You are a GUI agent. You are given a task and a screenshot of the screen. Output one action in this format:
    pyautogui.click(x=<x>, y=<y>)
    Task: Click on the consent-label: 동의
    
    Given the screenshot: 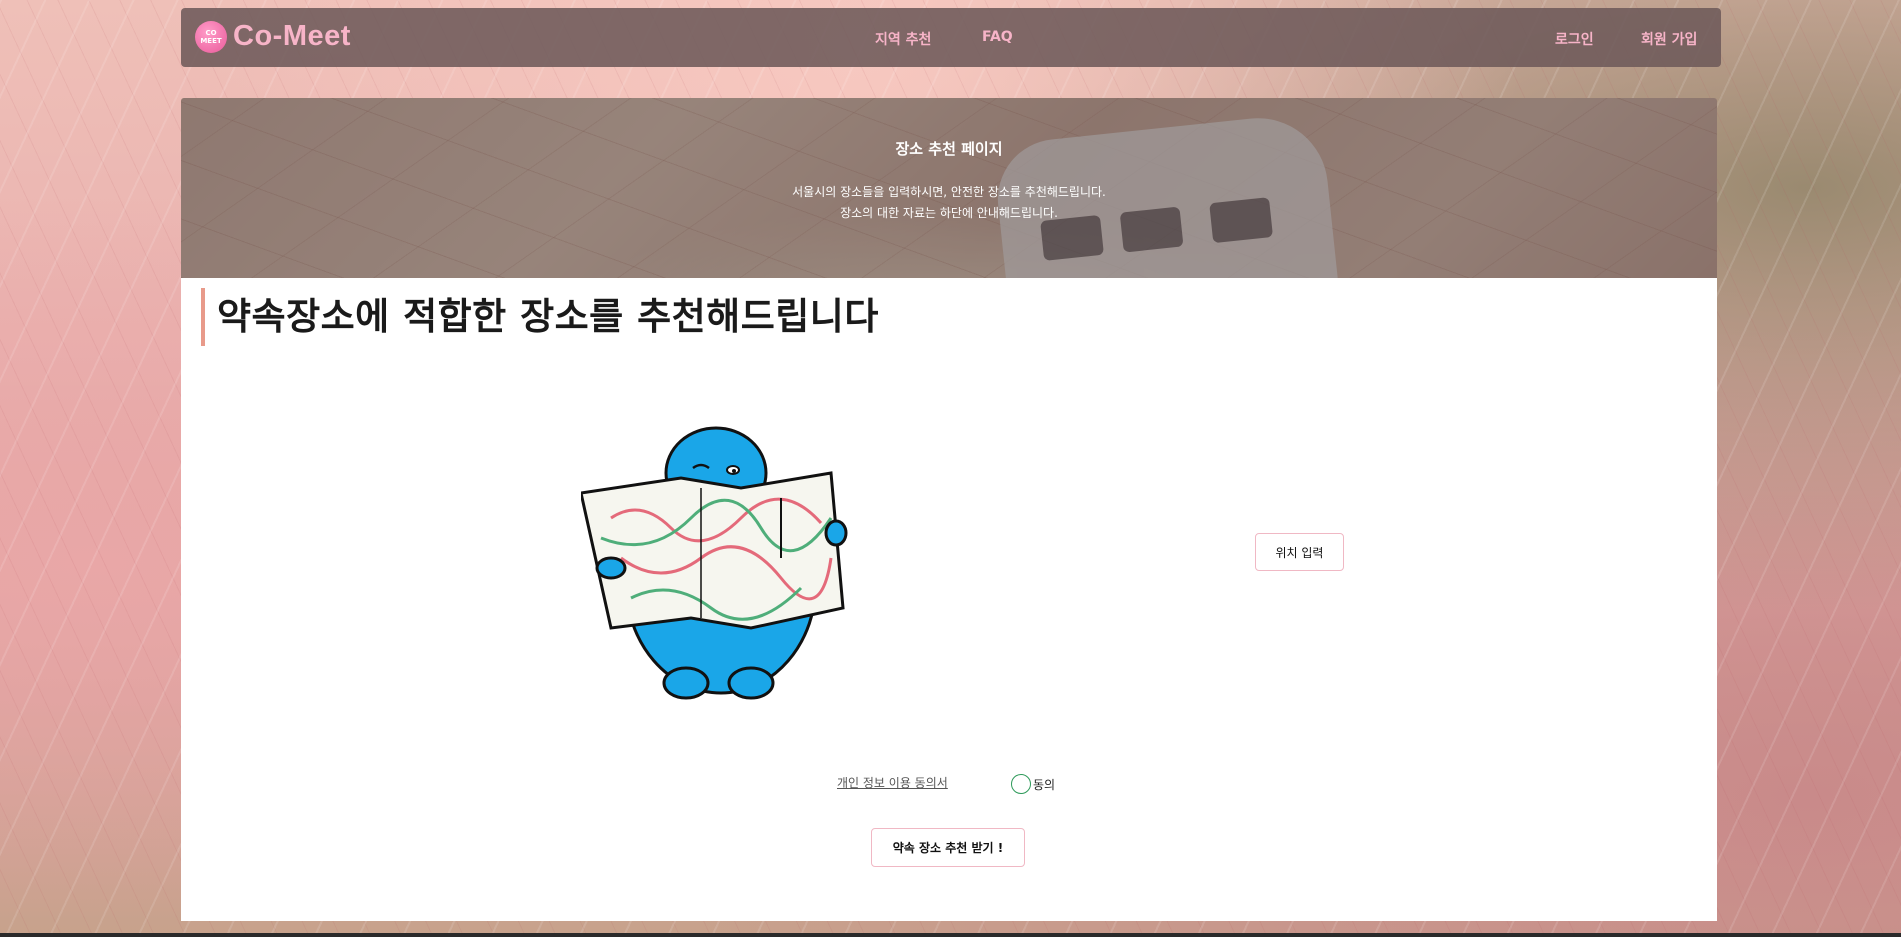 What is the action you would take?
    pyautogui.click(x=1044, y=784)
    